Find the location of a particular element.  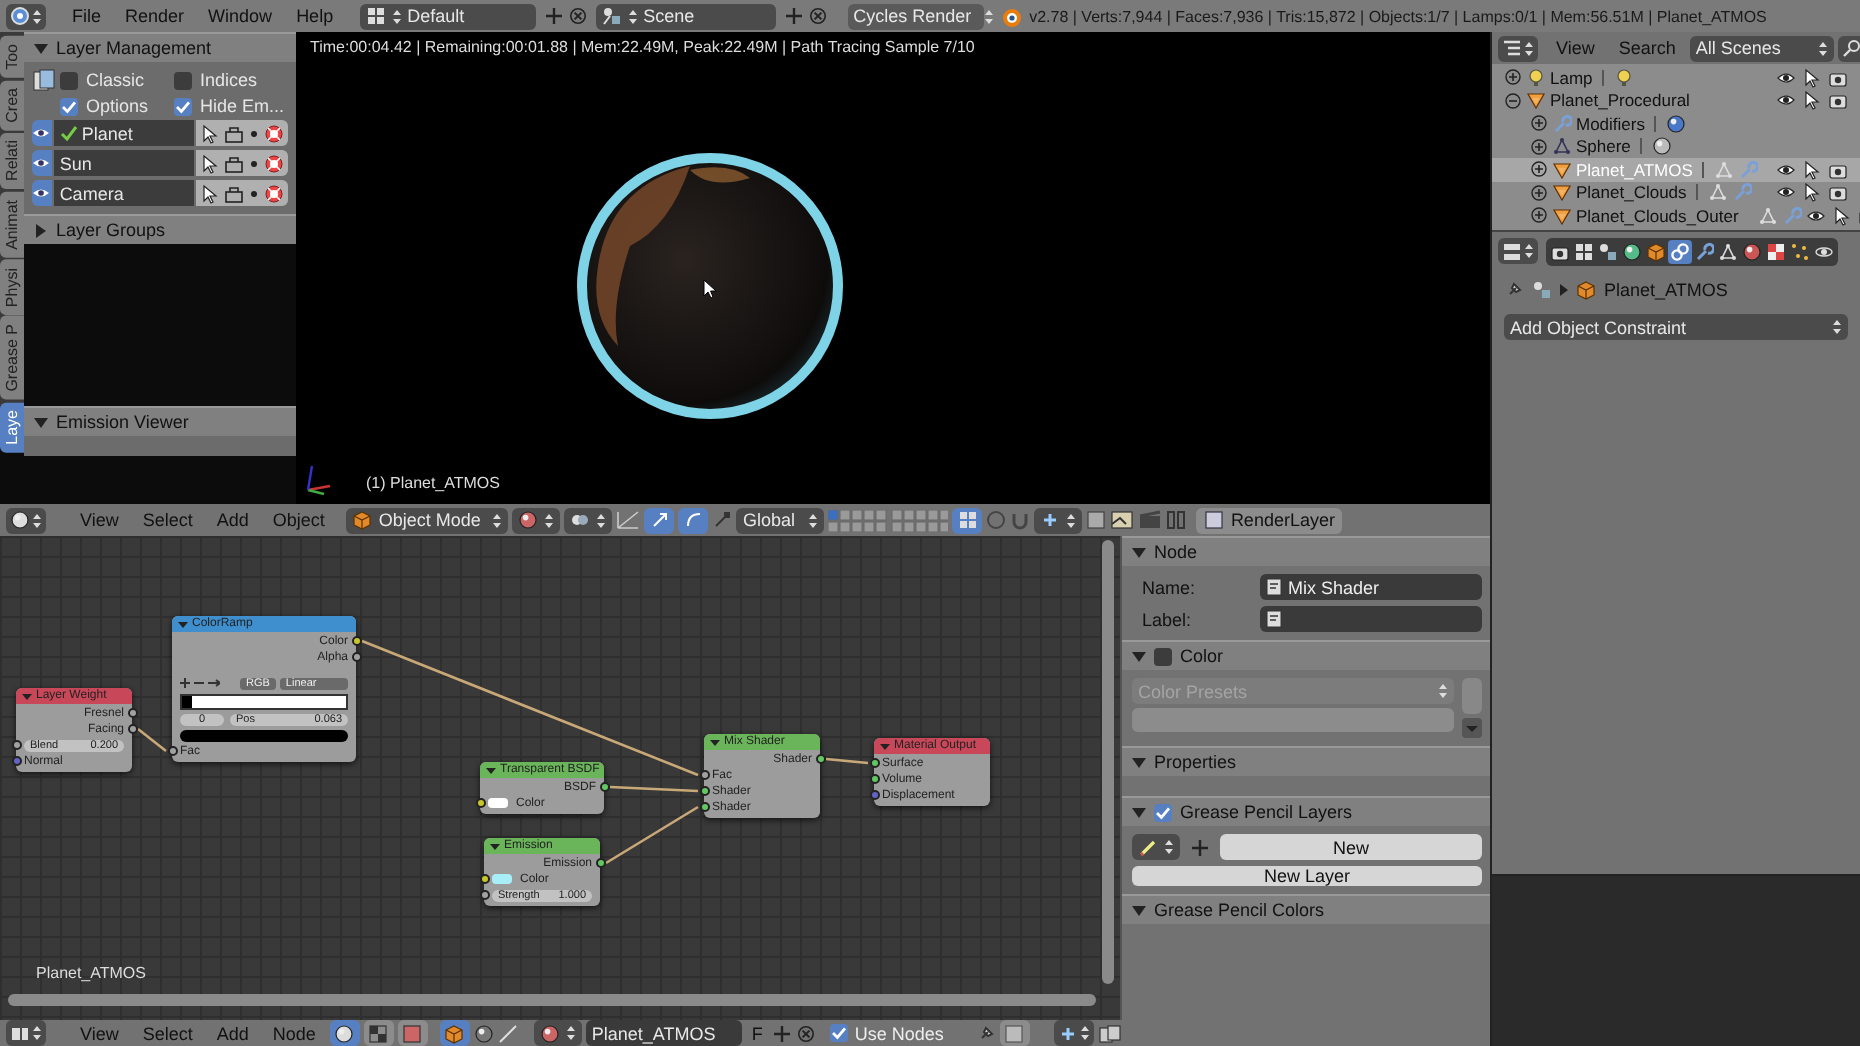

mode-dropdown: Object Mode is located at coordinates (427, 520).